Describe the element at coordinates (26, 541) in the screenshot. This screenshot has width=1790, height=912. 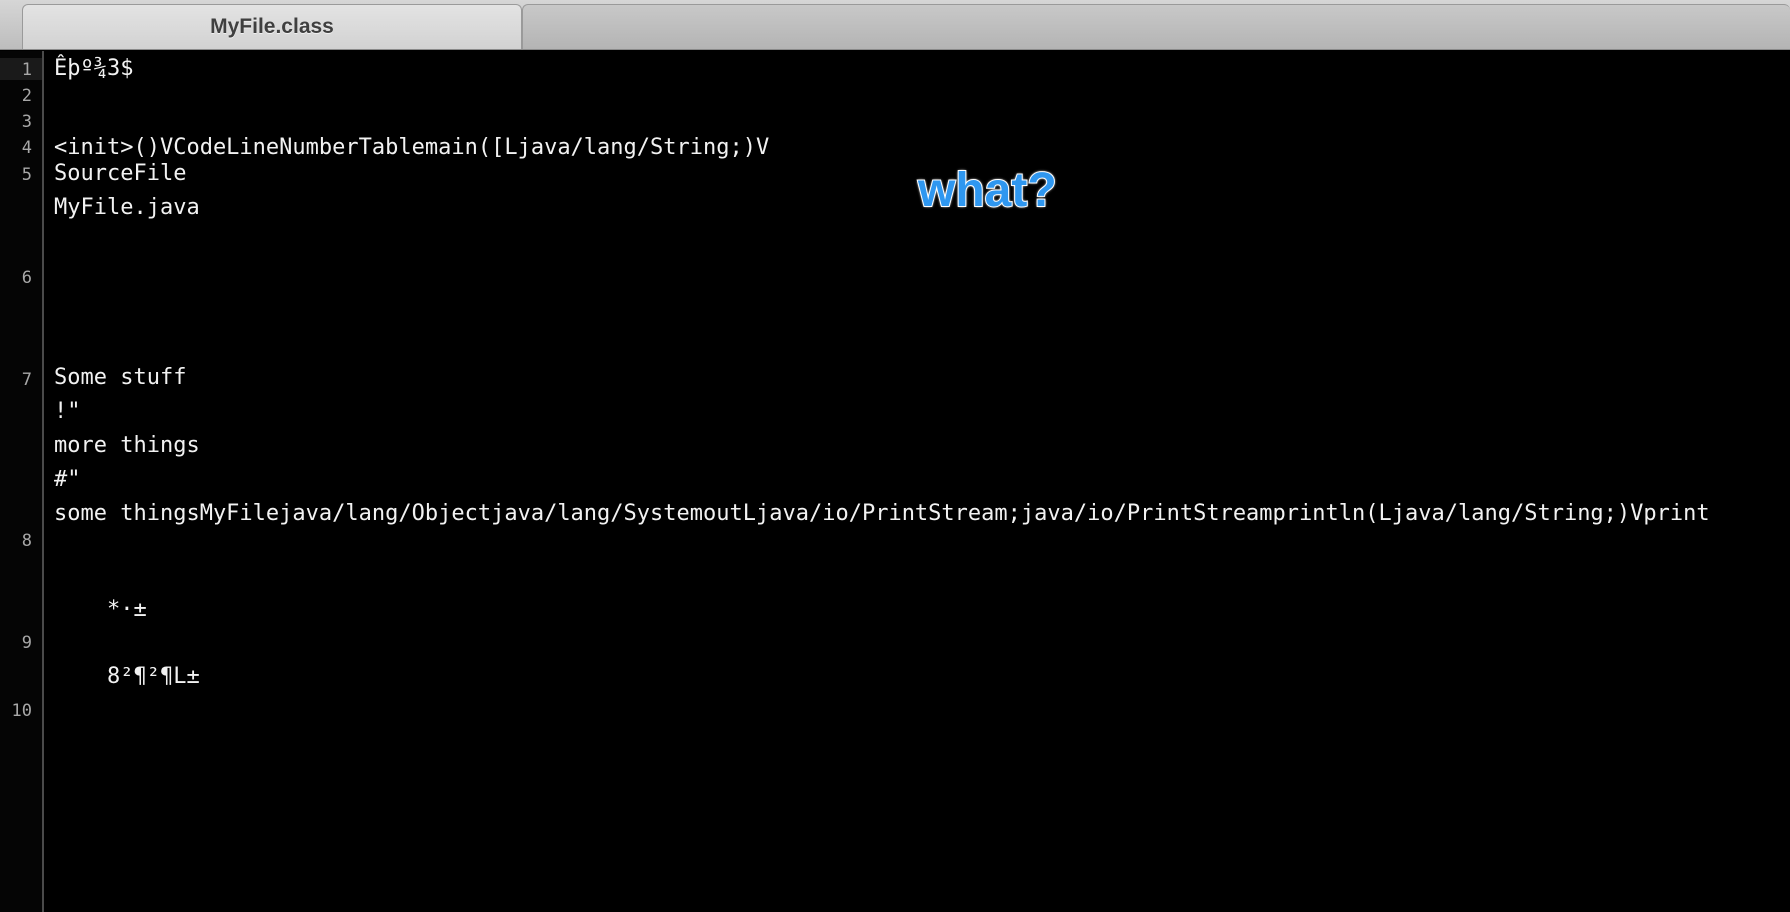
I see `line-number: 8` at that location.